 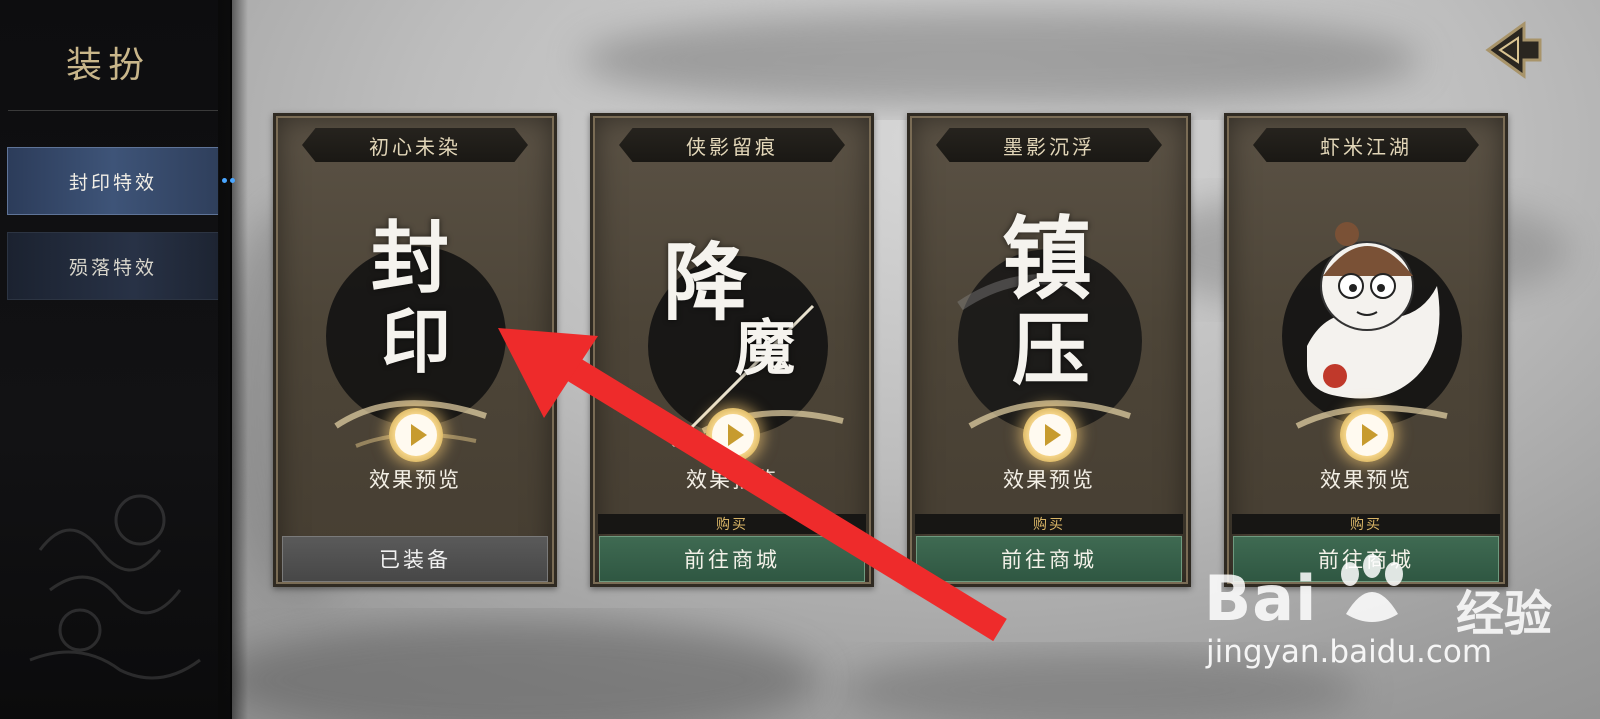 What do you see at coordinates (115, 587) in the screenshot?
I see `cloud-pattern-icon` at bounding box center [115, 587].